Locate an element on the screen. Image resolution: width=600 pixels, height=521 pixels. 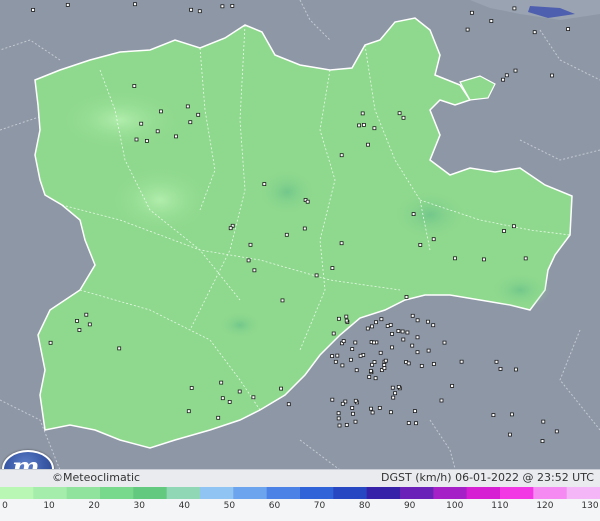
brand-name: ©Meteoclimatic is located at coordinates (96, 477).